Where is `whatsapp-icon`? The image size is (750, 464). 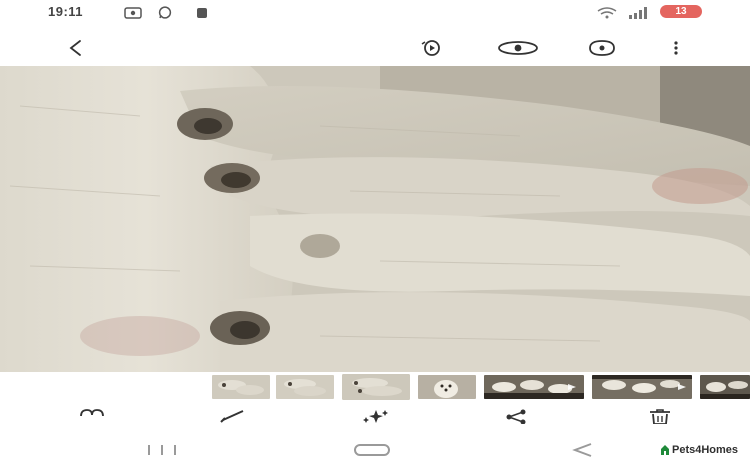 whatsapp-icon is located at coordinates (165, 15).